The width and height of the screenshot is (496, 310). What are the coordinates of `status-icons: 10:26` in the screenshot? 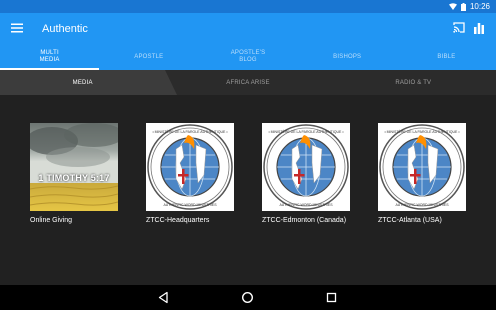 It's located at (469, 6).